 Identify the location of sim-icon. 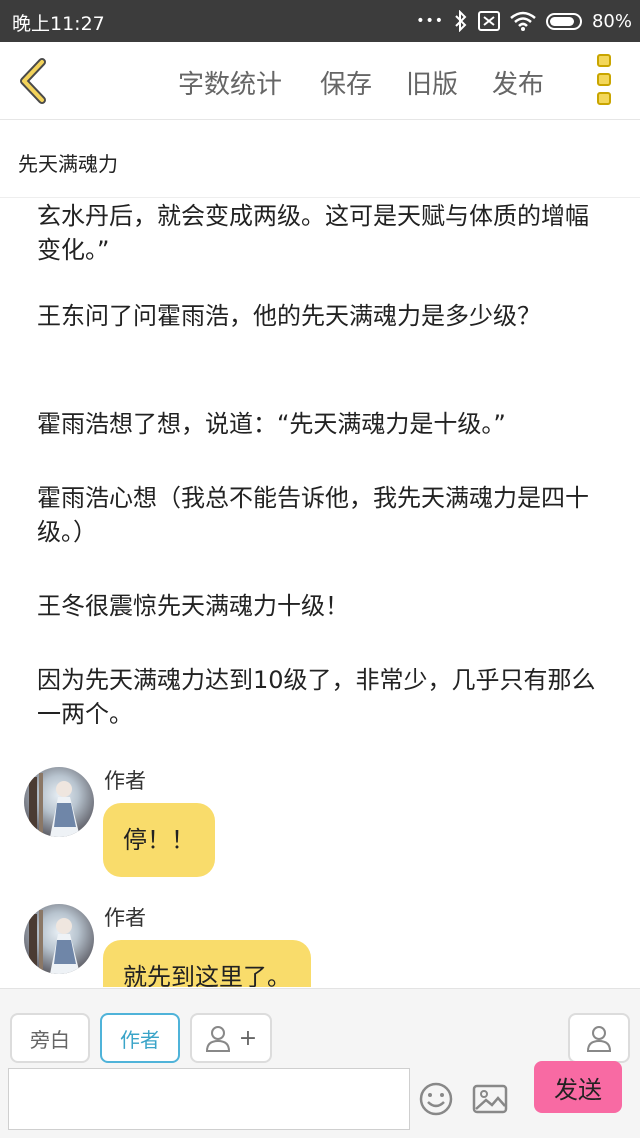
(488, 21).